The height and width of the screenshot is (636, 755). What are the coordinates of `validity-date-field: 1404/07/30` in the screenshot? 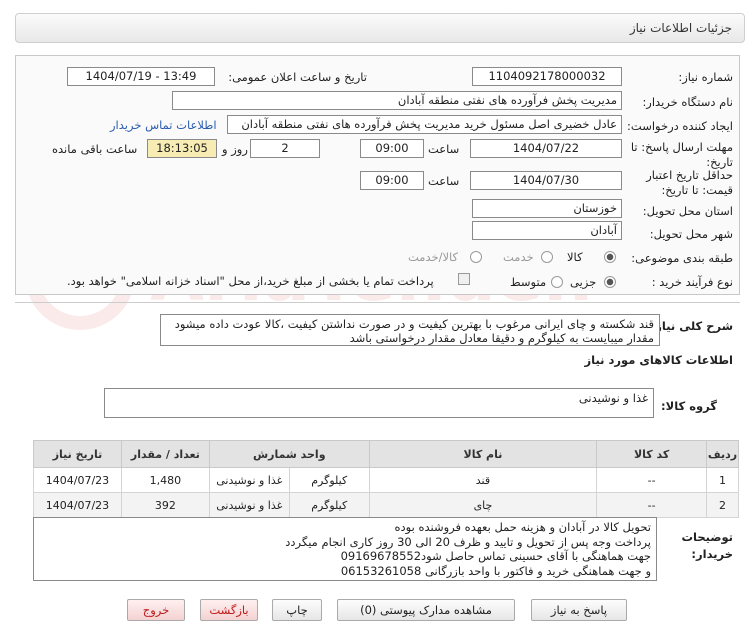 It's located at (546, 180).